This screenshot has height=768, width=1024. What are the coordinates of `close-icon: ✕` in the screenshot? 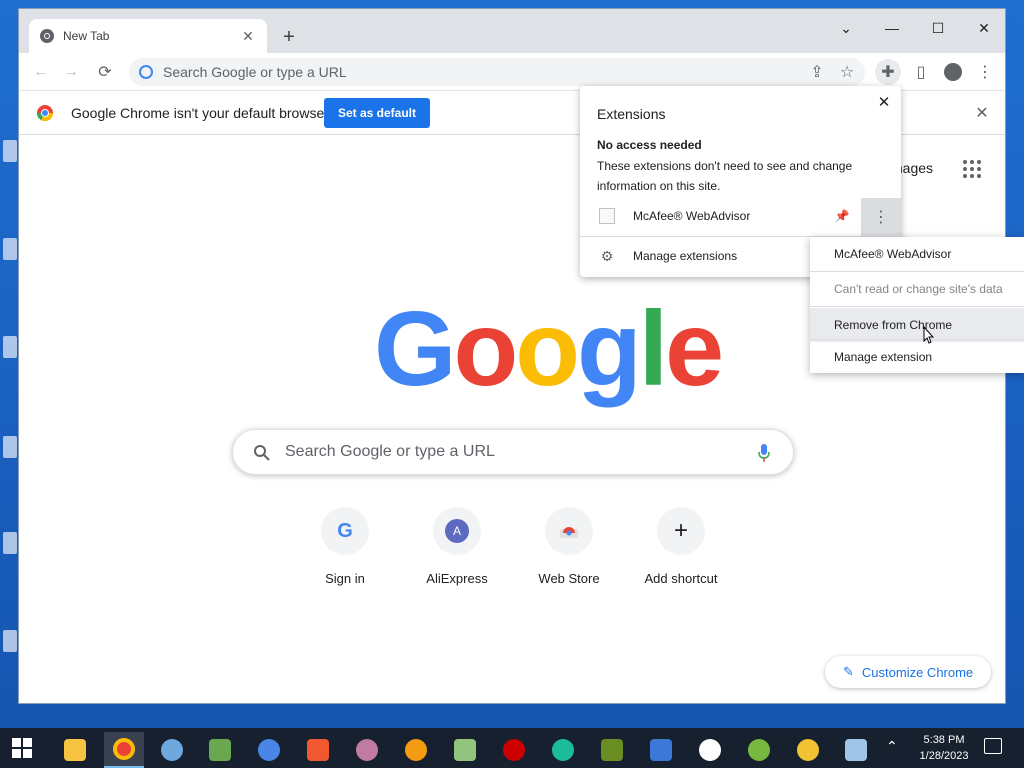 It's located at (884, 102).